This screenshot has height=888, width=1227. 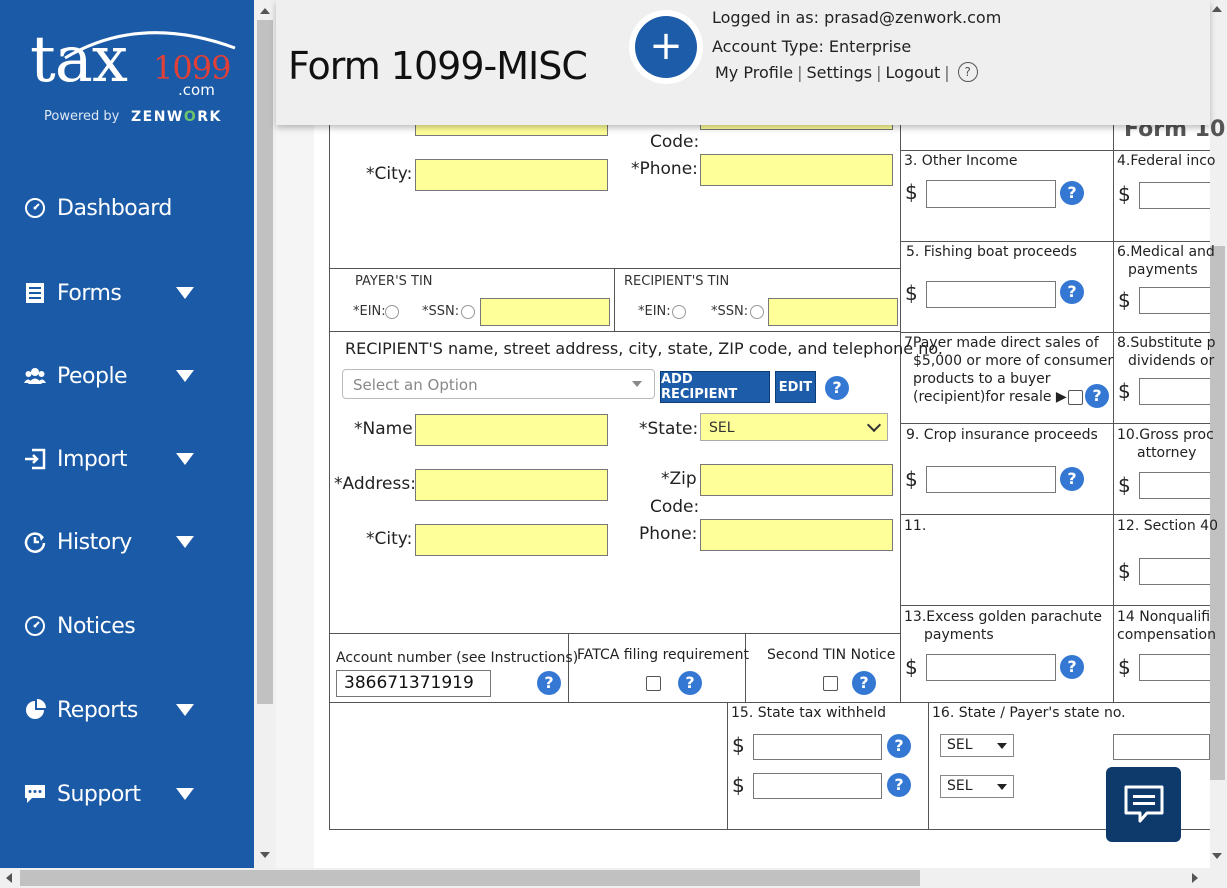 What do you see at coordinates (1097, 396) in the screenshot?
I see `box7-help-icon: ?` at bounding box center [1097, 396].